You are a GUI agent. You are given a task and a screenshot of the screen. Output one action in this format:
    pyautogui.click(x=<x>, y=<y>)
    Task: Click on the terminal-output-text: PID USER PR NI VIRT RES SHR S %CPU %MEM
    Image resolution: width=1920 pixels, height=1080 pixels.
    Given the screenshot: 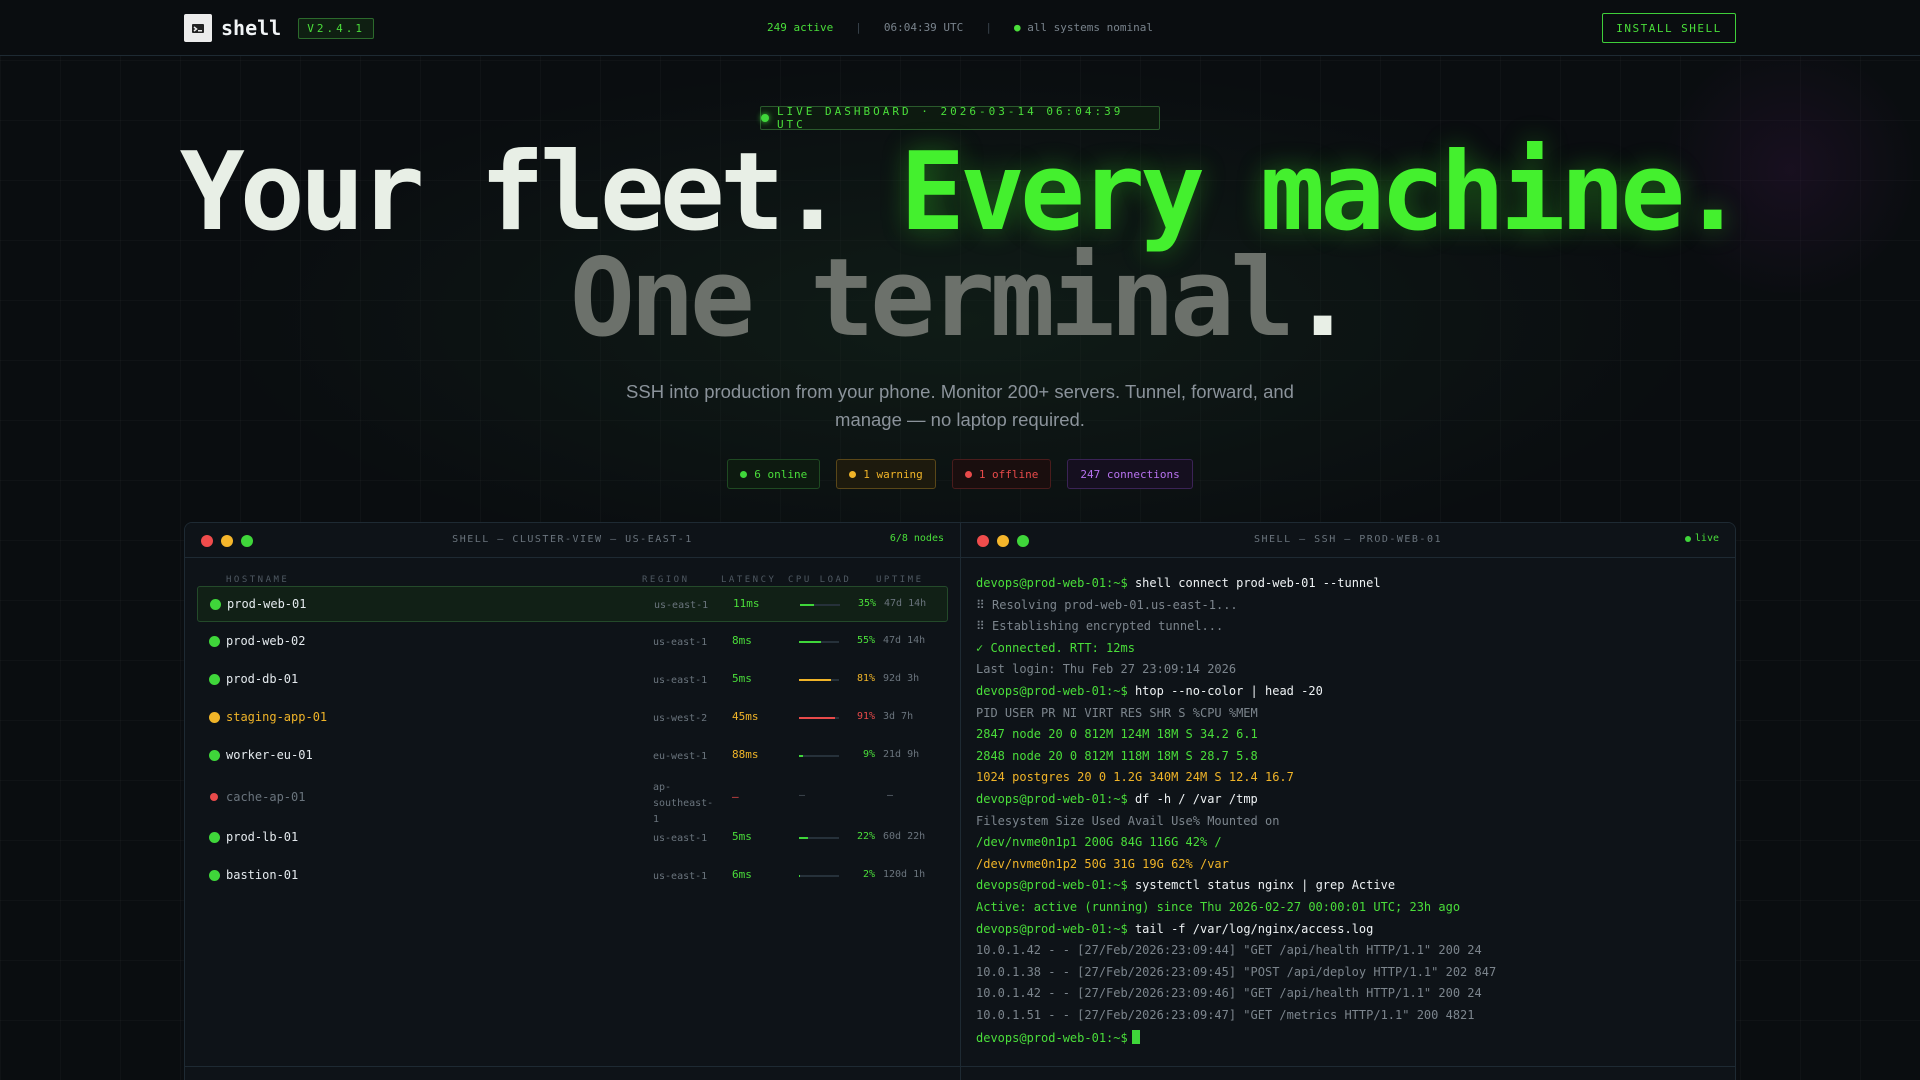 What is the action you would take?
    pyautogui.click(x=1117, y=712)
    